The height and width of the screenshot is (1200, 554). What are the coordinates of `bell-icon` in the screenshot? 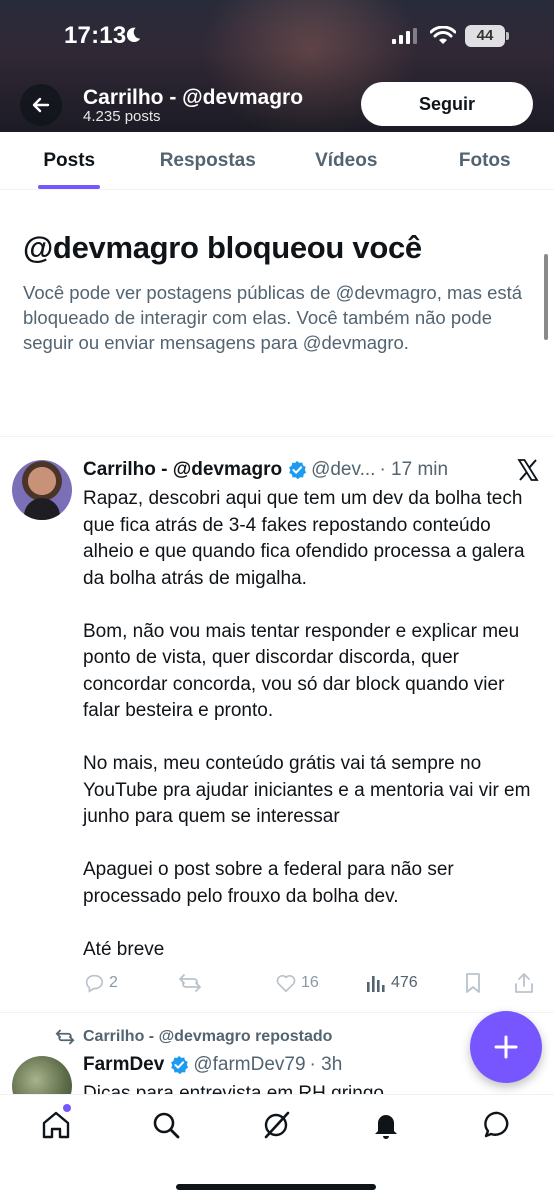 It's located at (386, 1125).